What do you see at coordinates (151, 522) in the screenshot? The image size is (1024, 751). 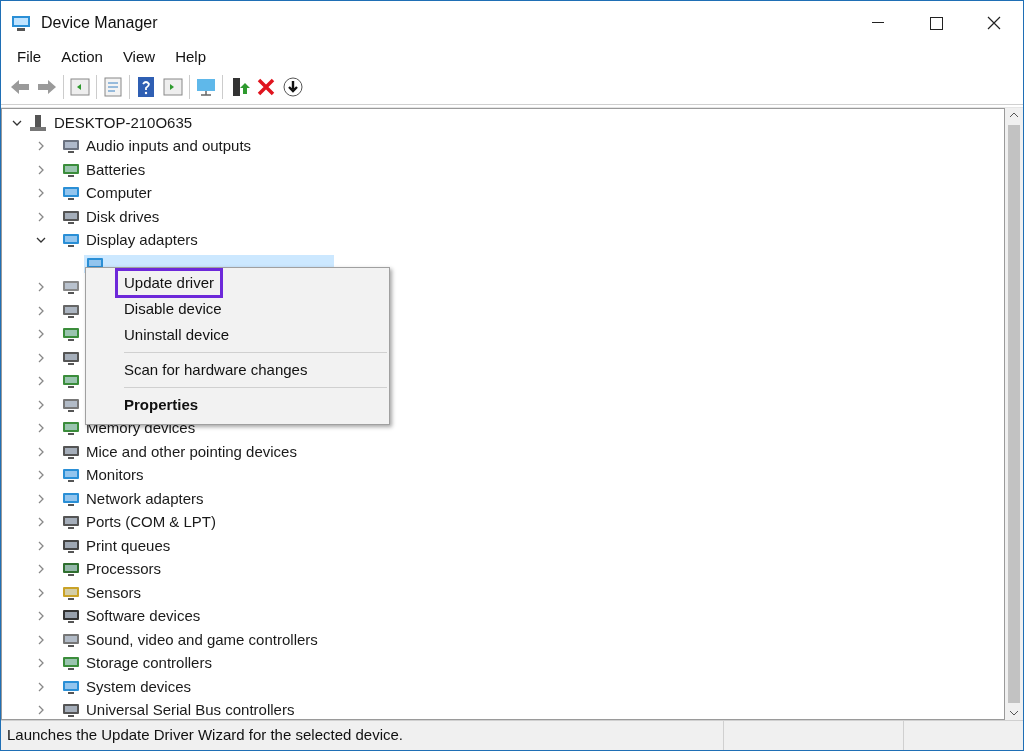 I see `tree-item: Ports (COM & LPT)` at bounding box center [151, 522].